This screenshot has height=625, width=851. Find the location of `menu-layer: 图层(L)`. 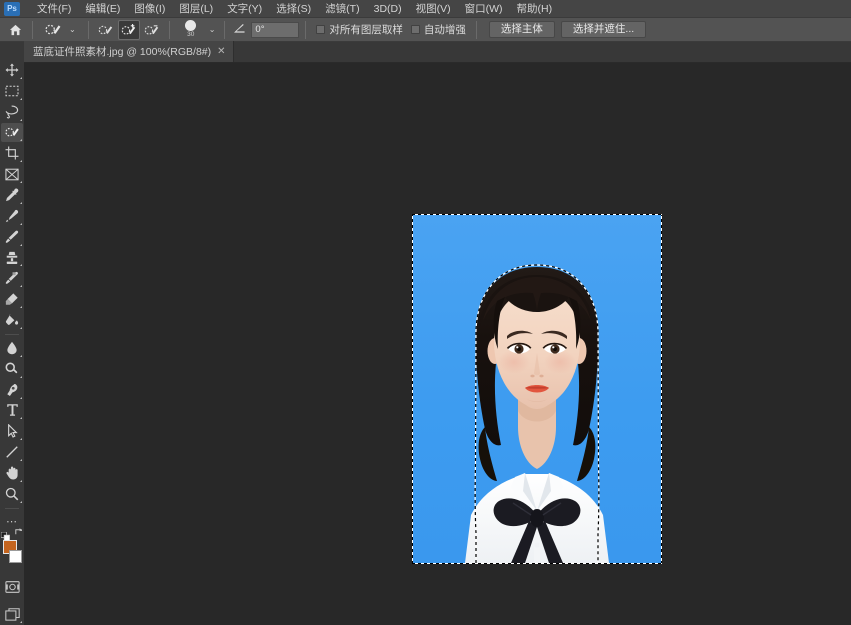

menu-layer: 图层(L) is located at coordinates (196, 9).